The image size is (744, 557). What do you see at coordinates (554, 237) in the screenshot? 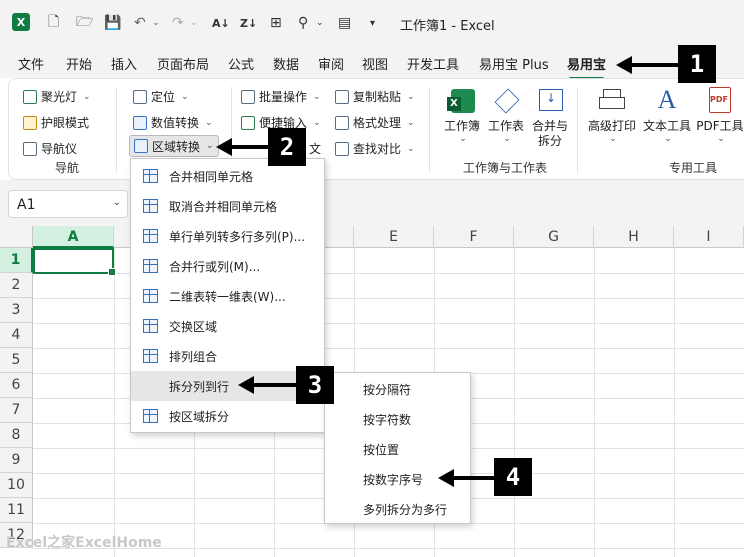
I see `column-header: G` at bounding box center [554, 237].